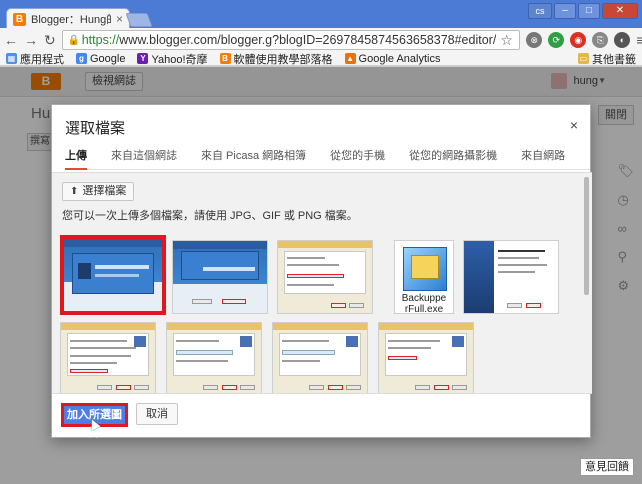  What do you see at coordinates (119, 19) in the screenshot?
I see `tab-close-icon: ×` at bounding box center [119, 19].